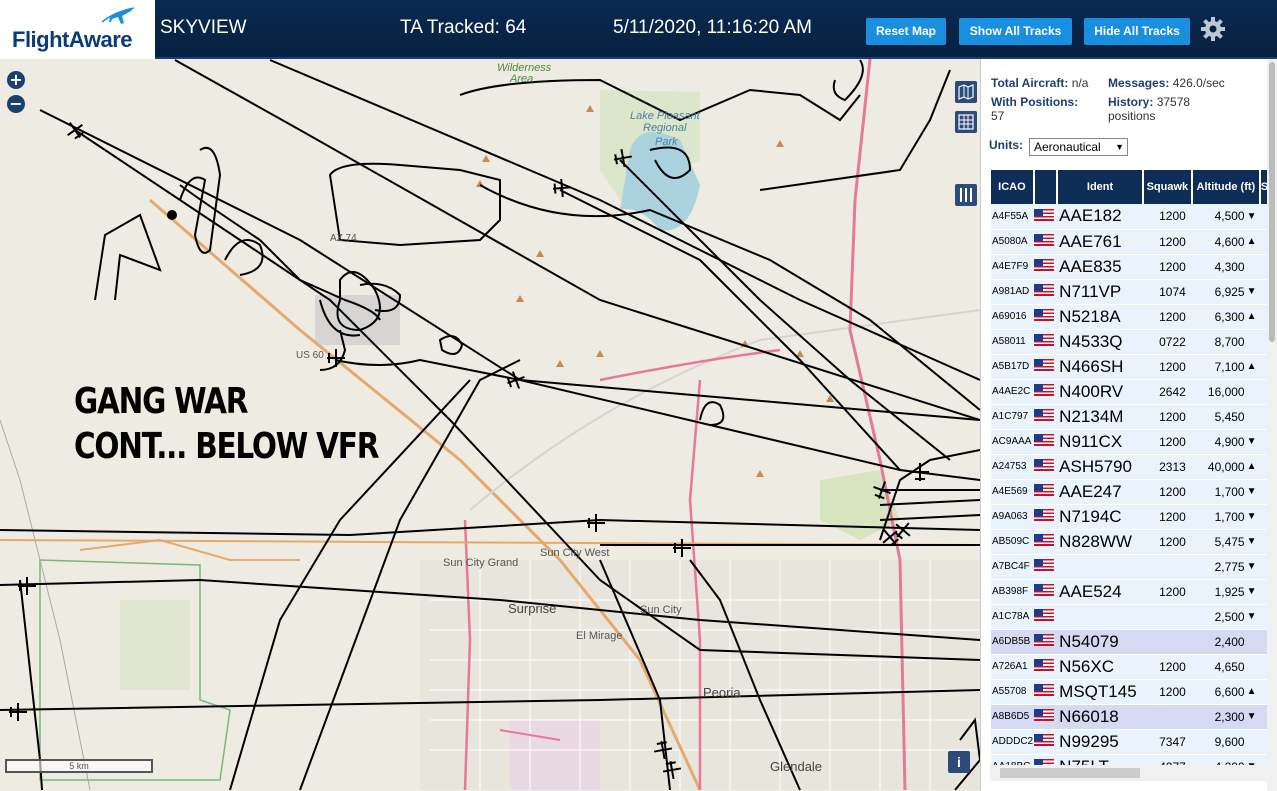  I want to click on ident-cell: AAE761, so click(1100, 242).